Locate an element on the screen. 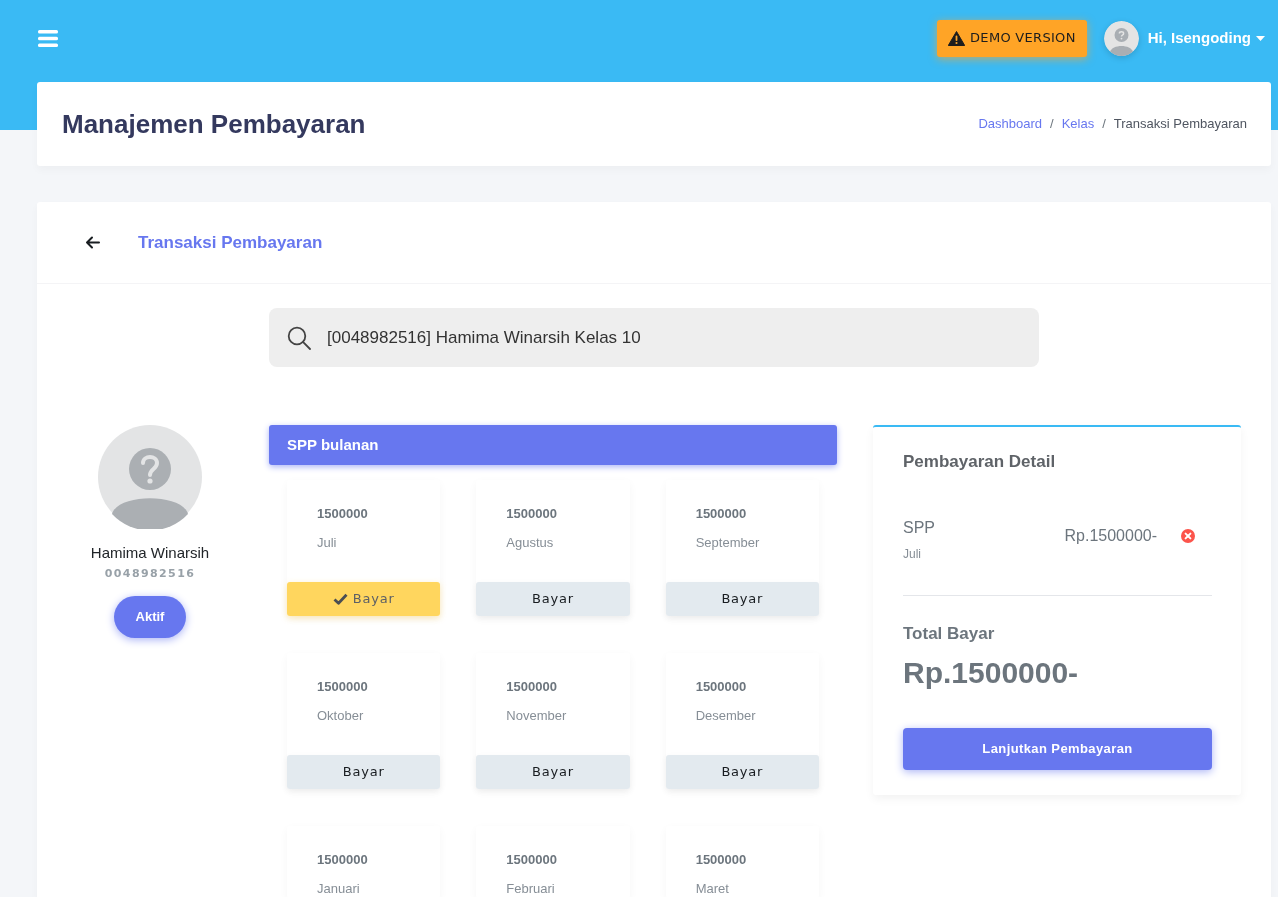 Image resolution: width=1278 pixels, height=897 pixels. card-title: Transaksi Pembayaran is located at coordinates (230, 242).